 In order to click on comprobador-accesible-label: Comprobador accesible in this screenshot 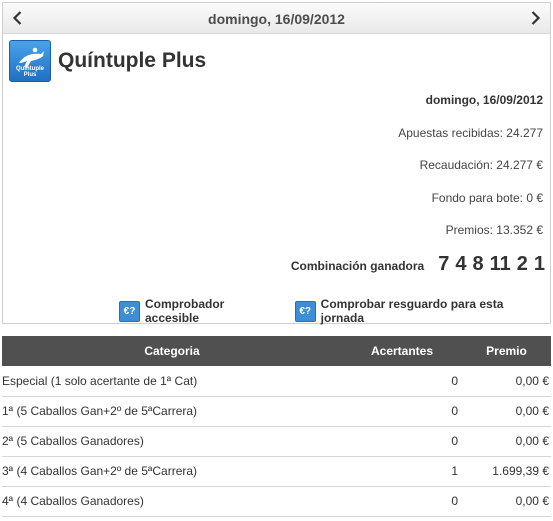, I will do `click(185, 311)`.